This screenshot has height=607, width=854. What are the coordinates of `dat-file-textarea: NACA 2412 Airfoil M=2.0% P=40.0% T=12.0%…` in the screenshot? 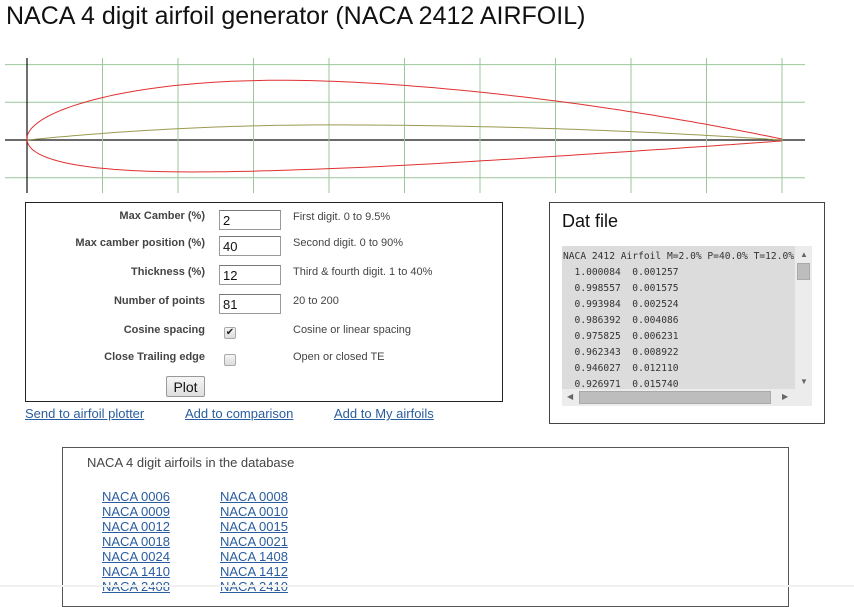 It's located at (687, 326).